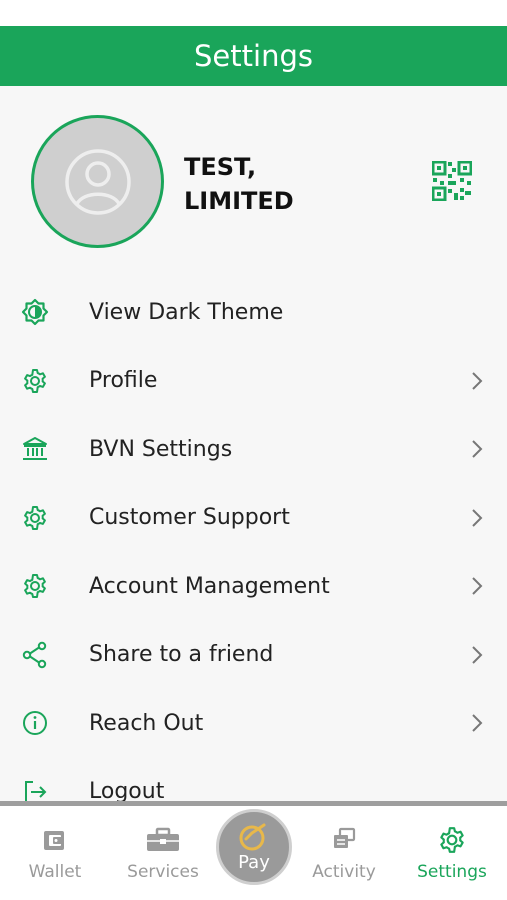 This screenshot has width=507, height=900. I want to click on nav-services: Services, so click(163, 854).